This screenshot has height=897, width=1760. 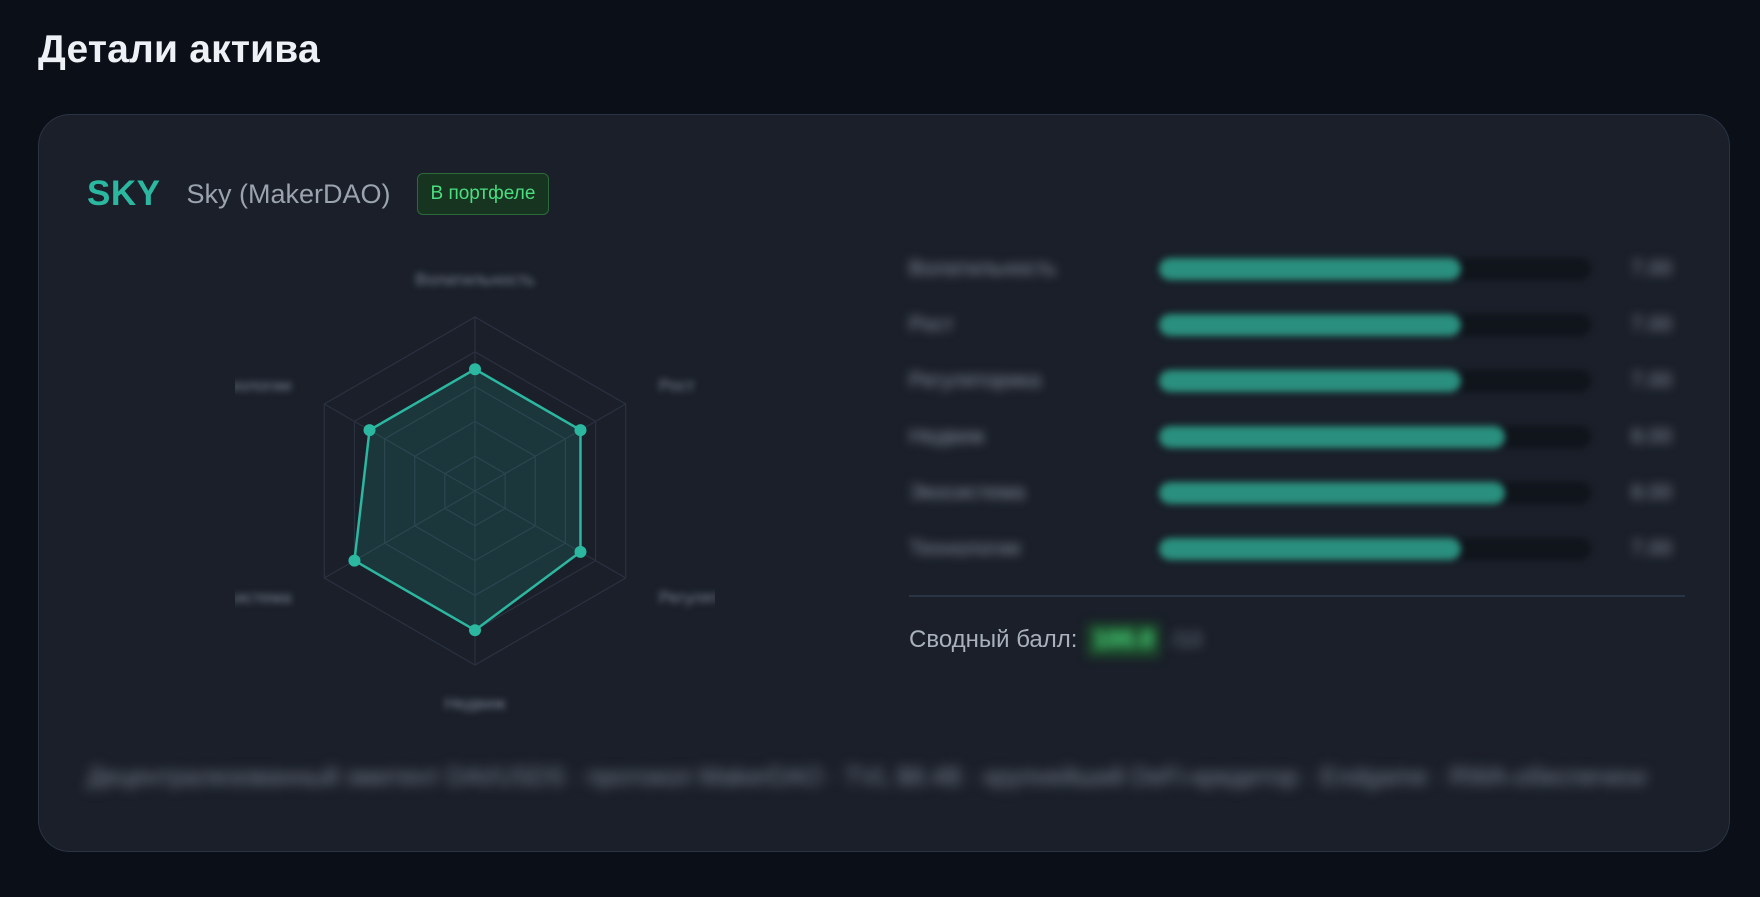 I want to click on radar-axis-label: Экосистема, so click(x=263, y=597).